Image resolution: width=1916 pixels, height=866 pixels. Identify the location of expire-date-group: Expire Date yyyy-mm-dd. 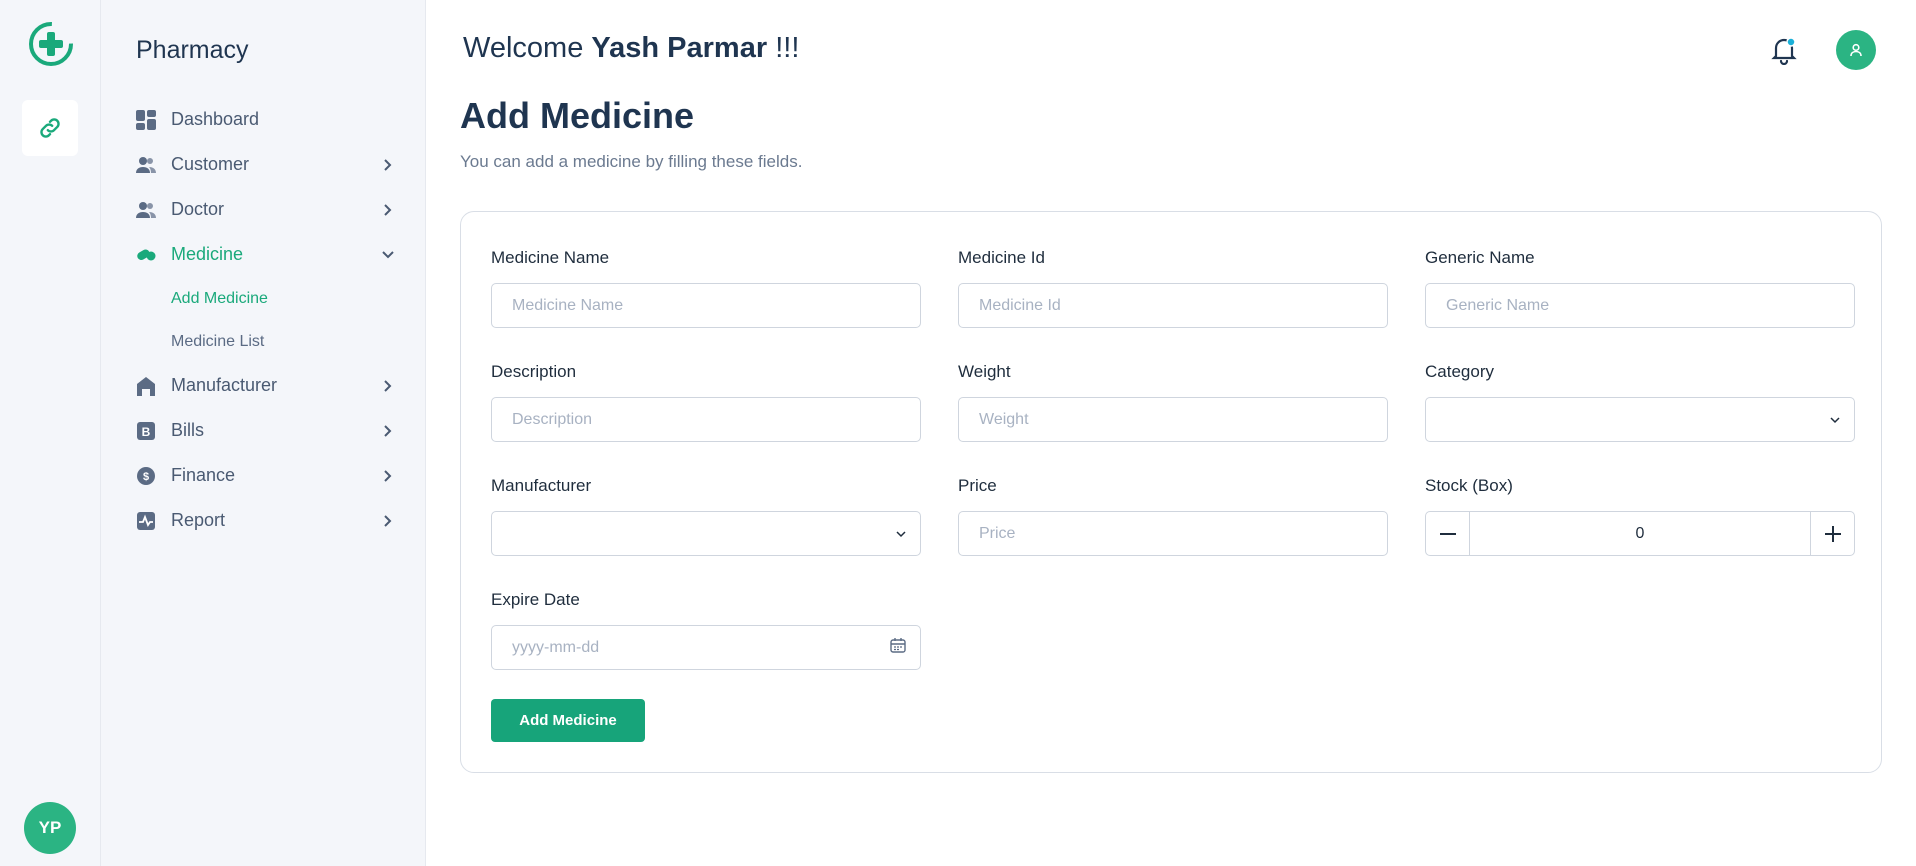
(706, 630).